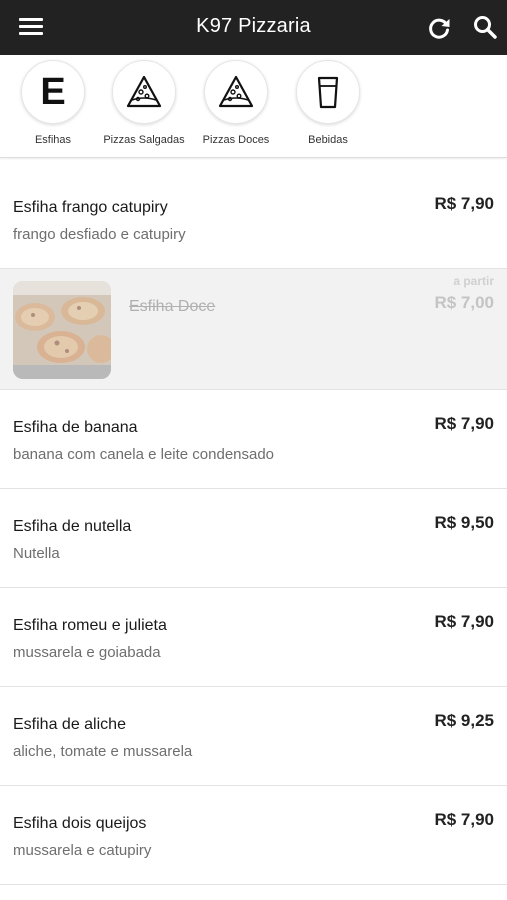 The height and width of the screenshot is (900, 507). I want to click on letter-e-icon: E, so click(53, 92).